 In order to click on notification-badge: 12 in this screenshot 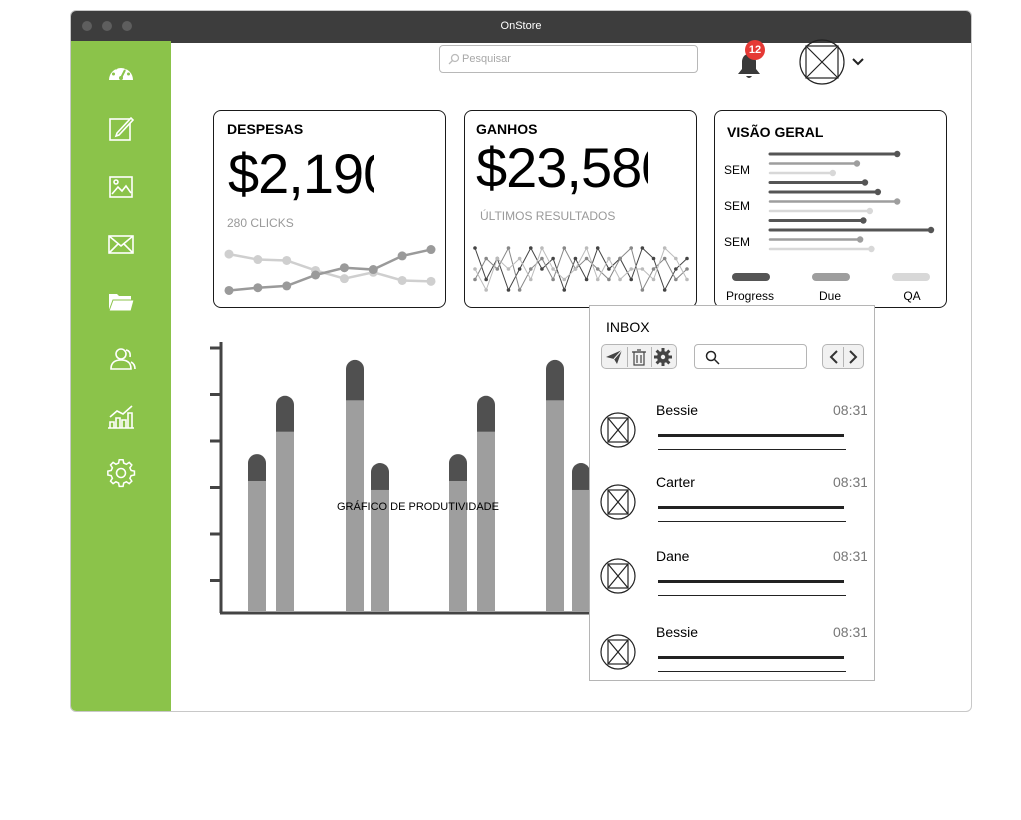, I will do `click(755, 50)`.